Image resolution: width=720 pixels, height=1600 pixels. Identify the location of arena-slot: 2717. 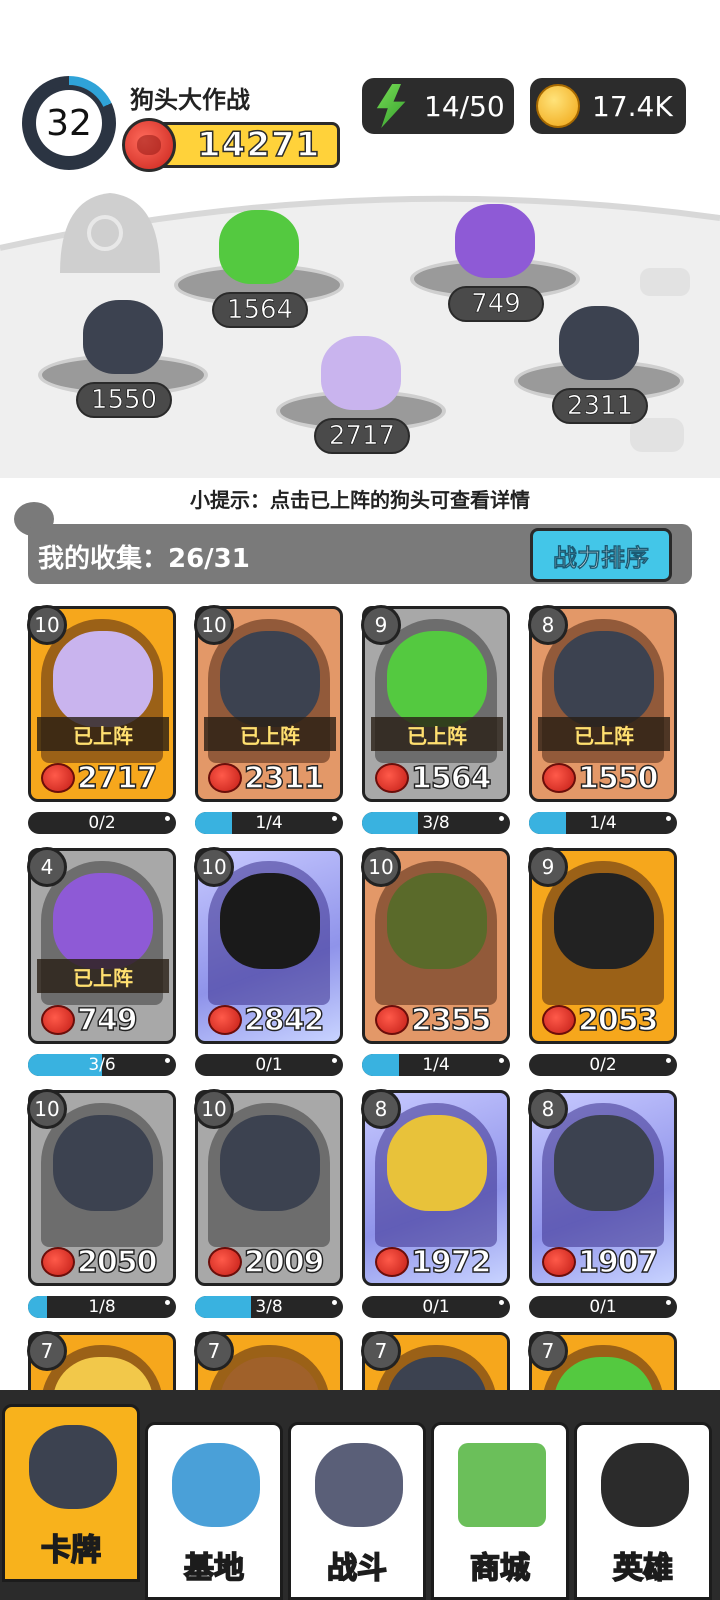
(361, 389).